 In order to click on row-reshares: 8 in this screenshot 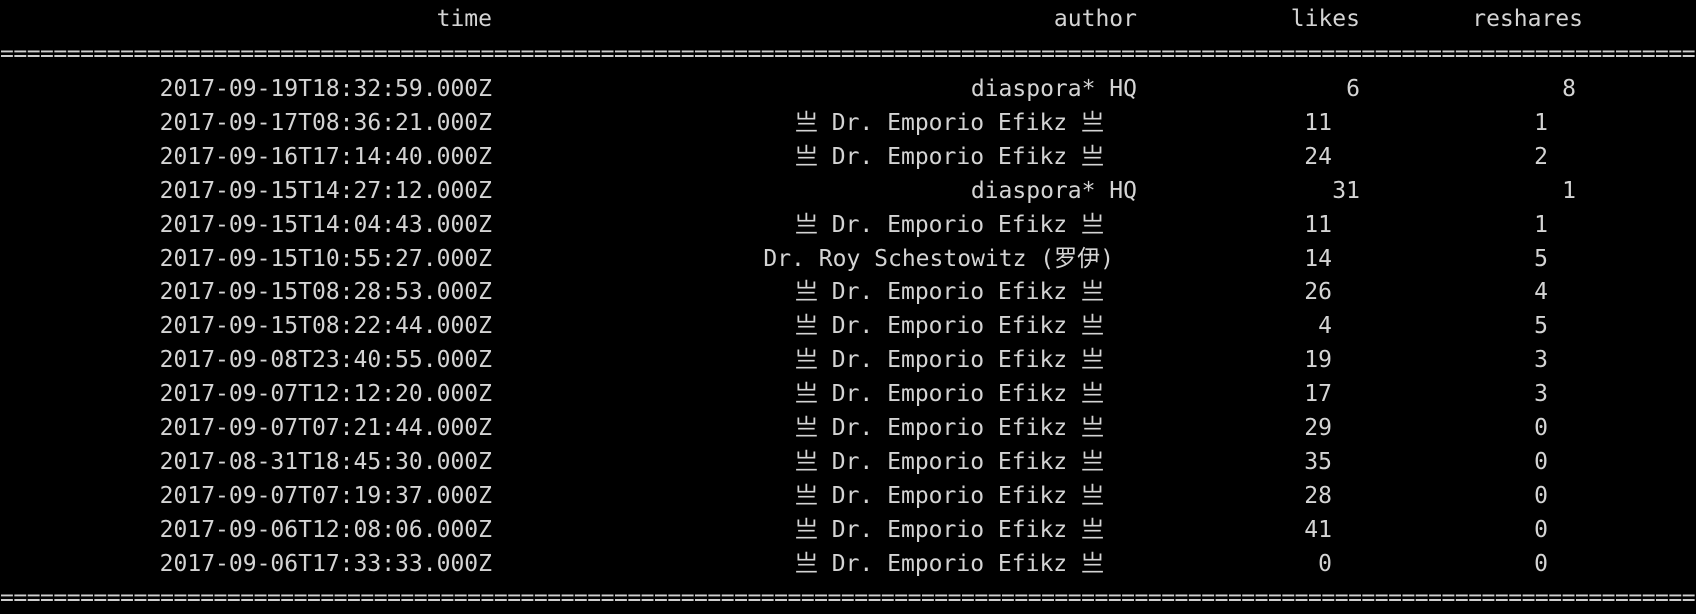, I will do `click(1569, 89)`.